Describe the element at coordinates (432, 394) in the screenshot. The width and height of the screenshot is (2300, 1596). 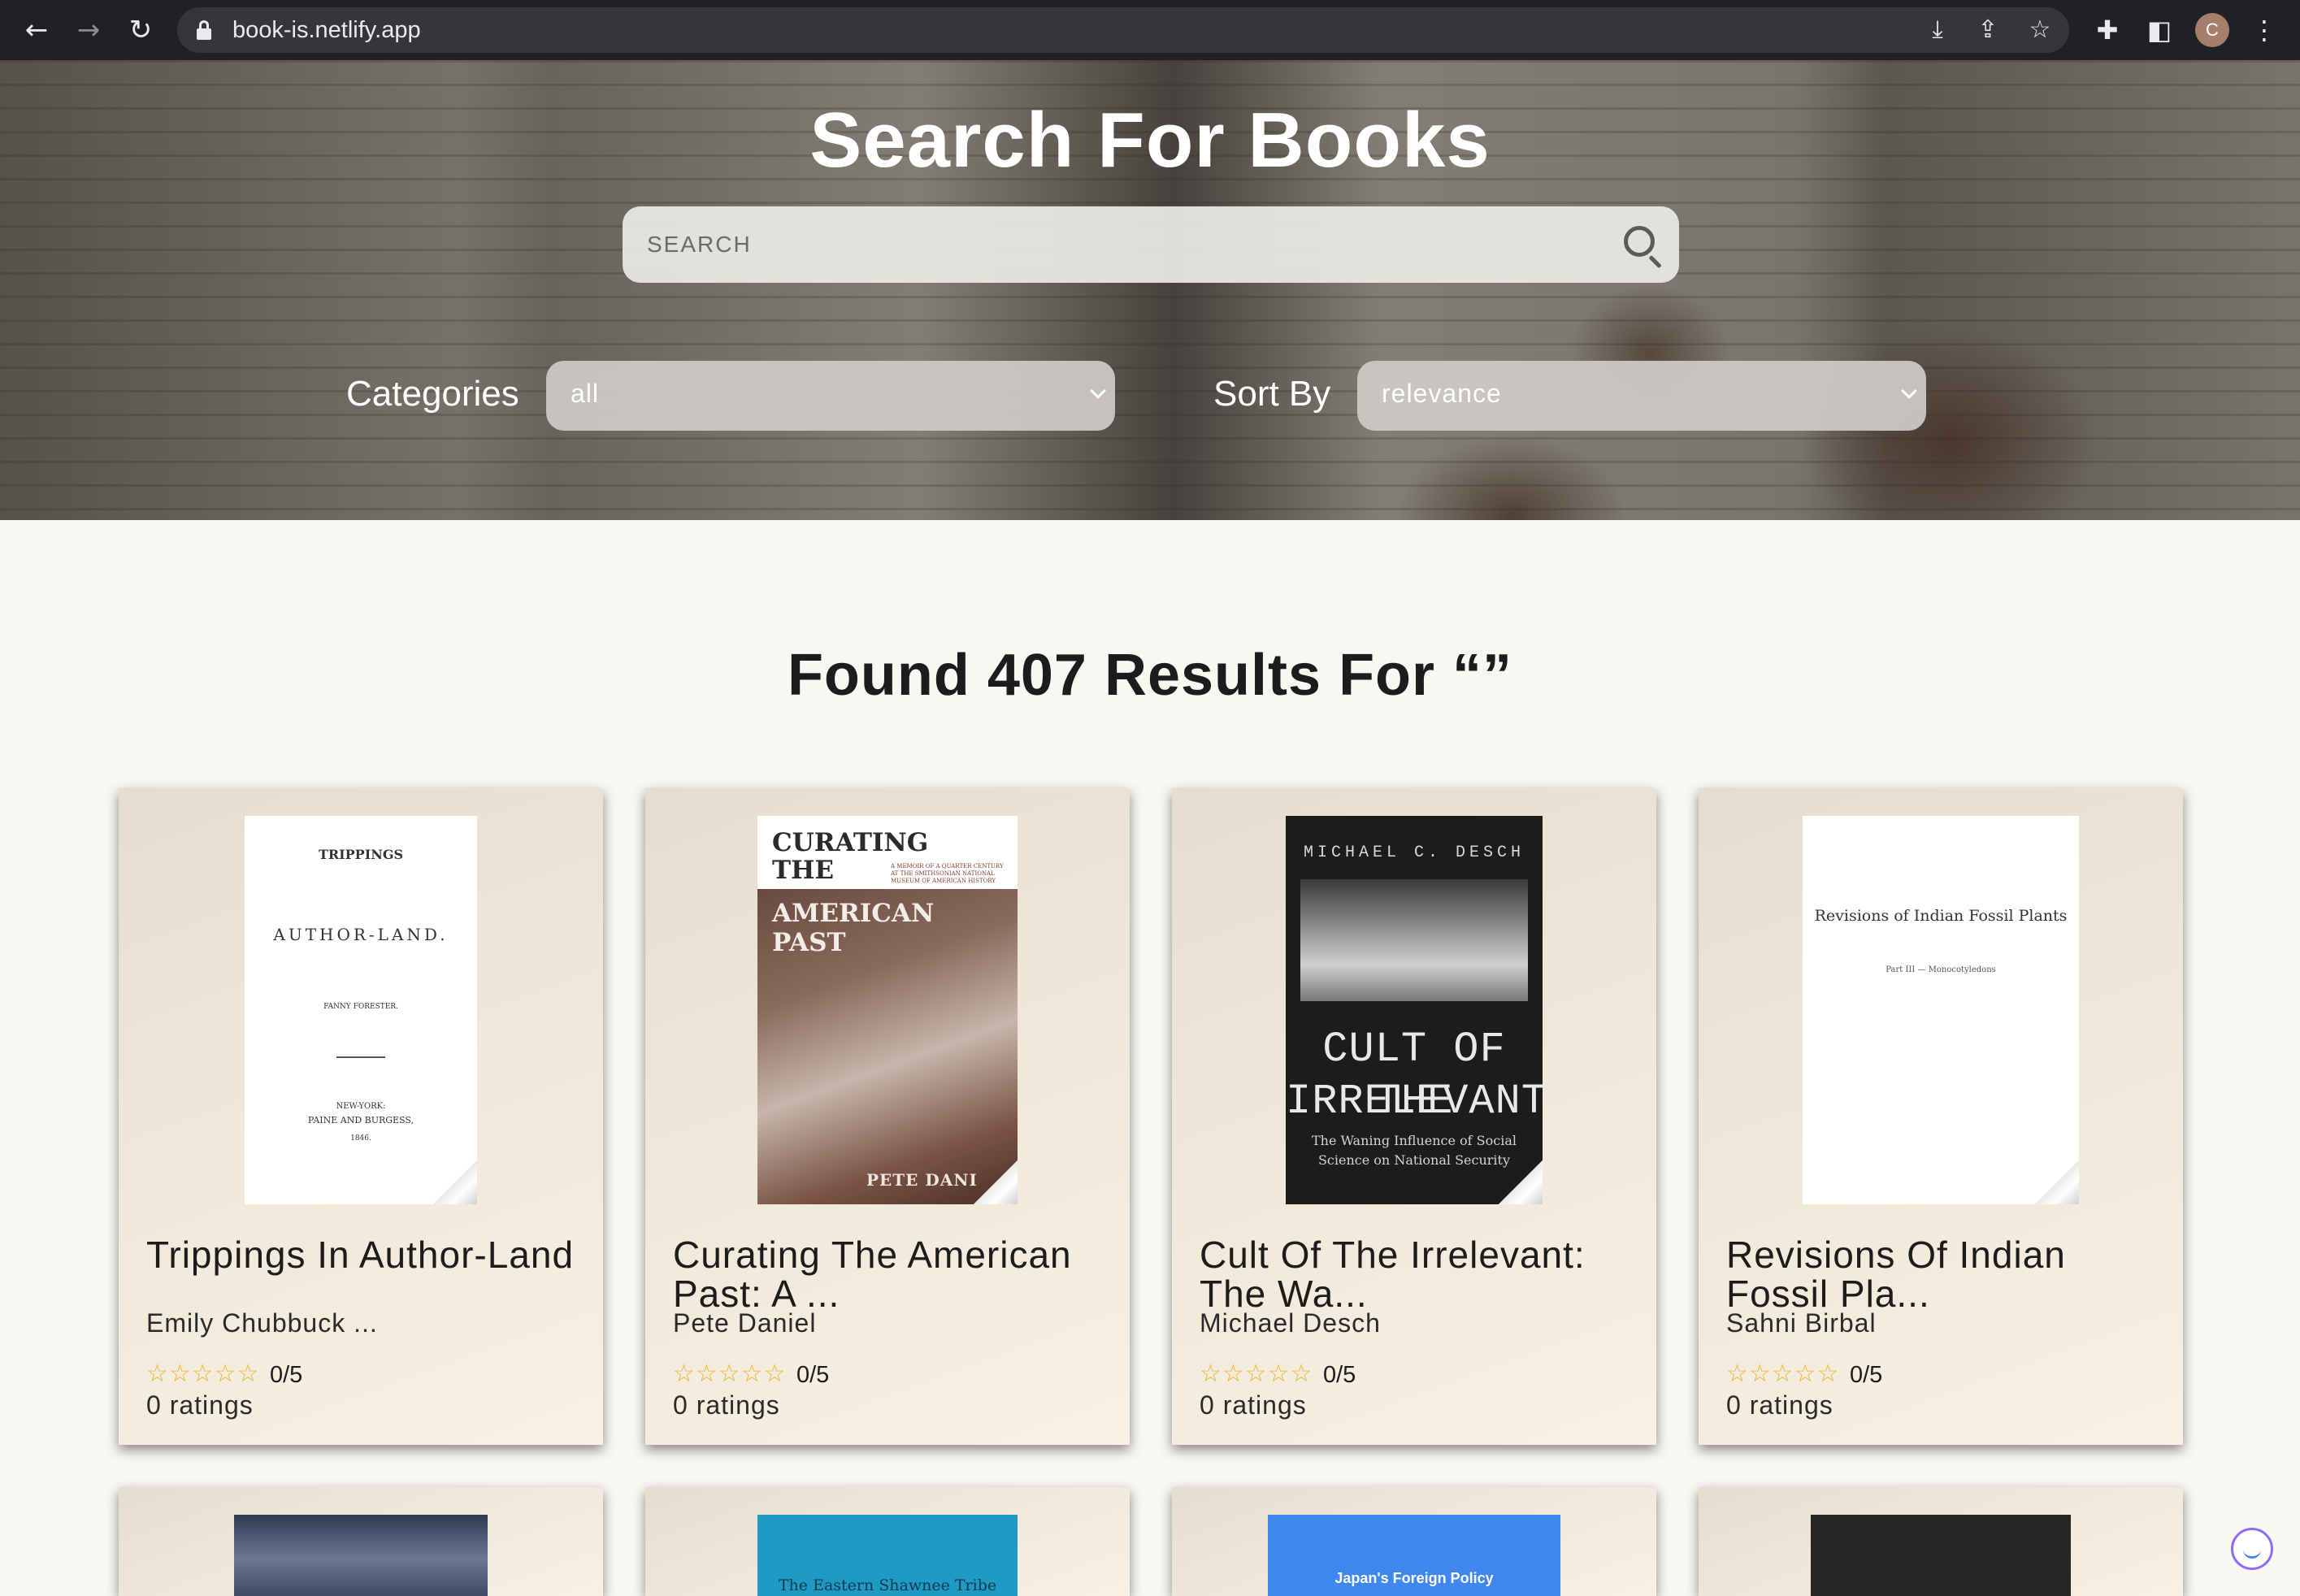
I see `categories-label: Categories` at that location.